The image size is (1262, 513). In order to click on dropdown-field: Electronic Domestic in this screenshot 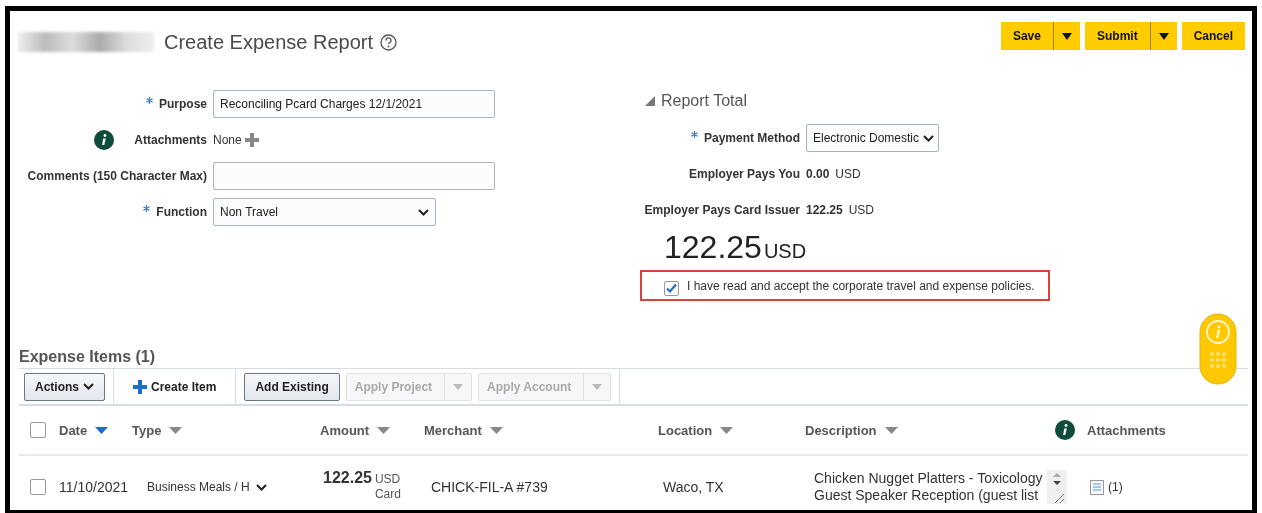, I will do `click(872, 138)`.